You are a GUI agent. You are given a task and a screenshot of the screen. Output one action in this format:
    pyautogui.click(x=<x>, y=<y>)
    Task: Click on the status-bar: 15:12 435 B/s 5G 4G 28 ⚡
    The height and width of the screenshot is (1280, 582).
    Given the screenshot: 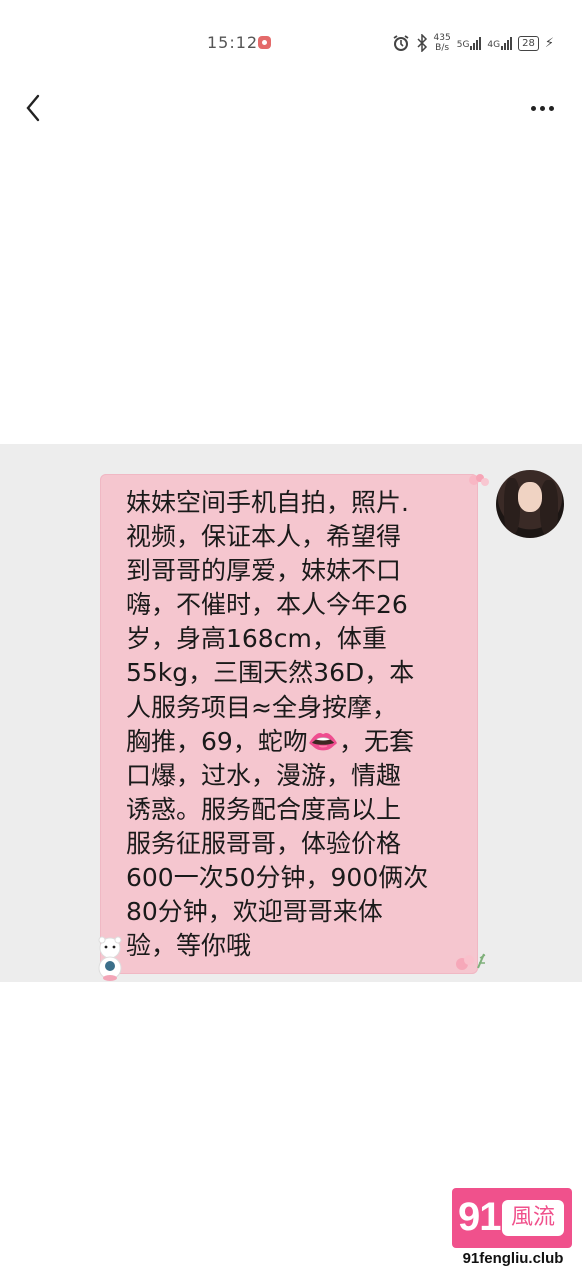 What is the action you would take?
    pyautogui.click(x=291, y=40)
    